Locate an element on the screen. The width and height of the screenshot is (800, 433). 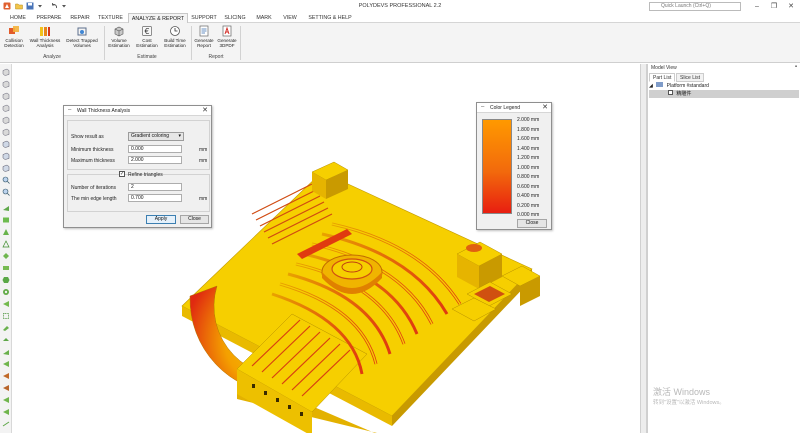
tab-setting-help: SETTING & HELP is located at coordinates (330, 18).